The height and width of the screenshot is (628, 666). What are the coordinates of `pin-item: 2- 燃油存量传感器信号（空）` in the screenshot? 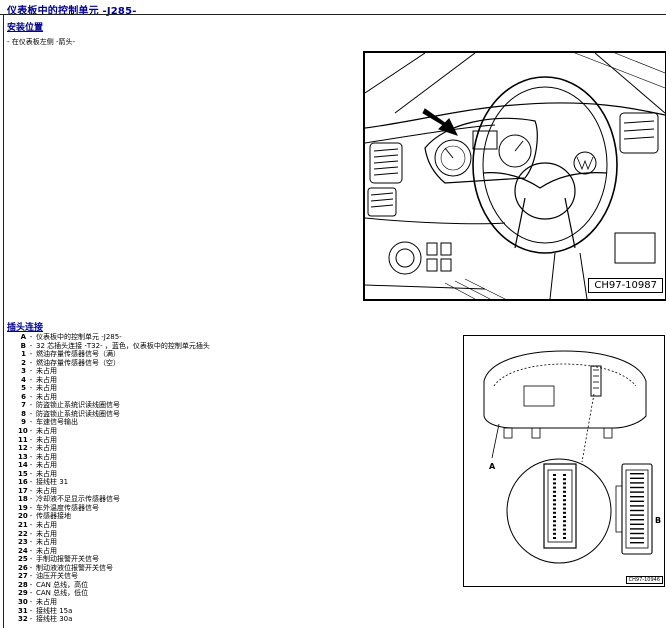 It's located at (114, 363).